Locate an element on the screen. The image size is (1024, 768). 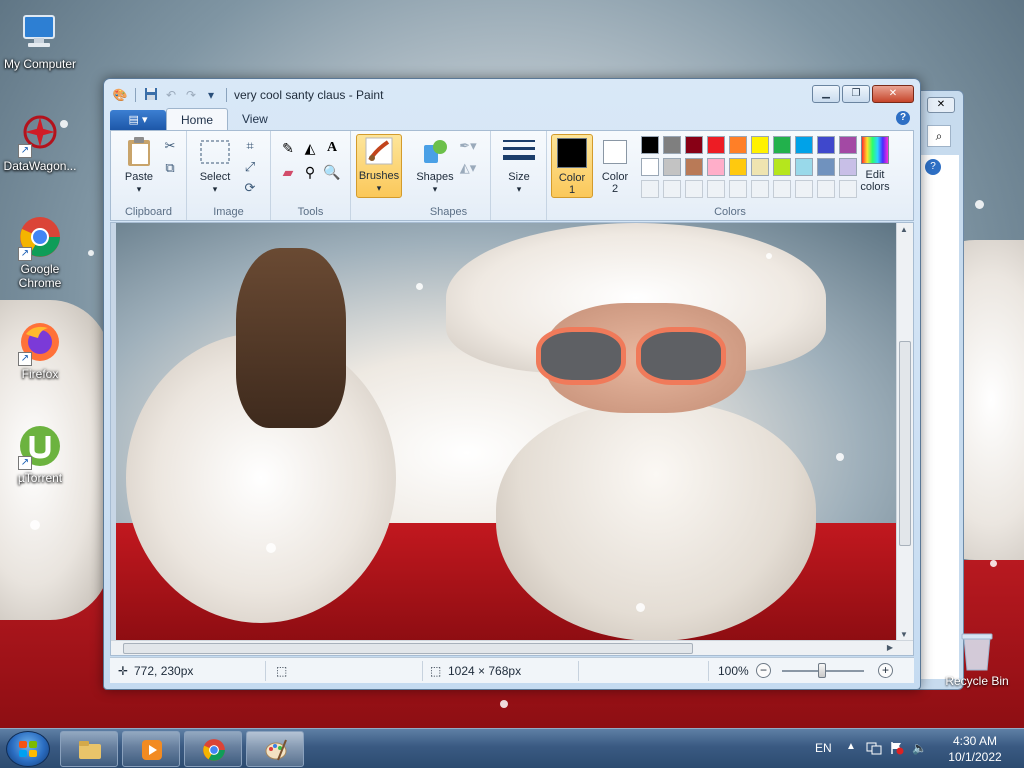
scroll-down-icon: ▼ is located at coordinates (904, 634).